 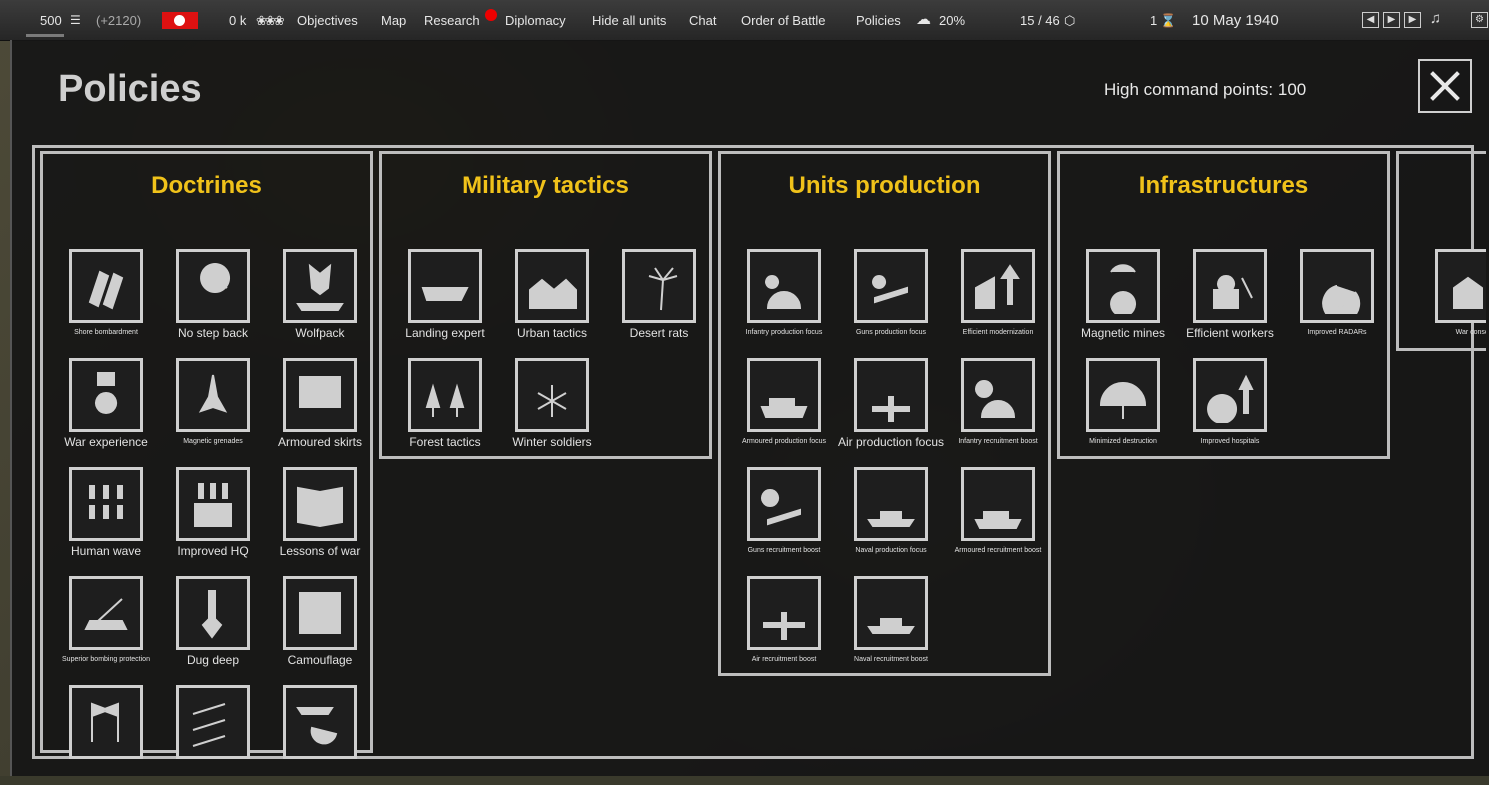 I want to click on policy-label: Superior bombing protection, so click(x=106, y=659).